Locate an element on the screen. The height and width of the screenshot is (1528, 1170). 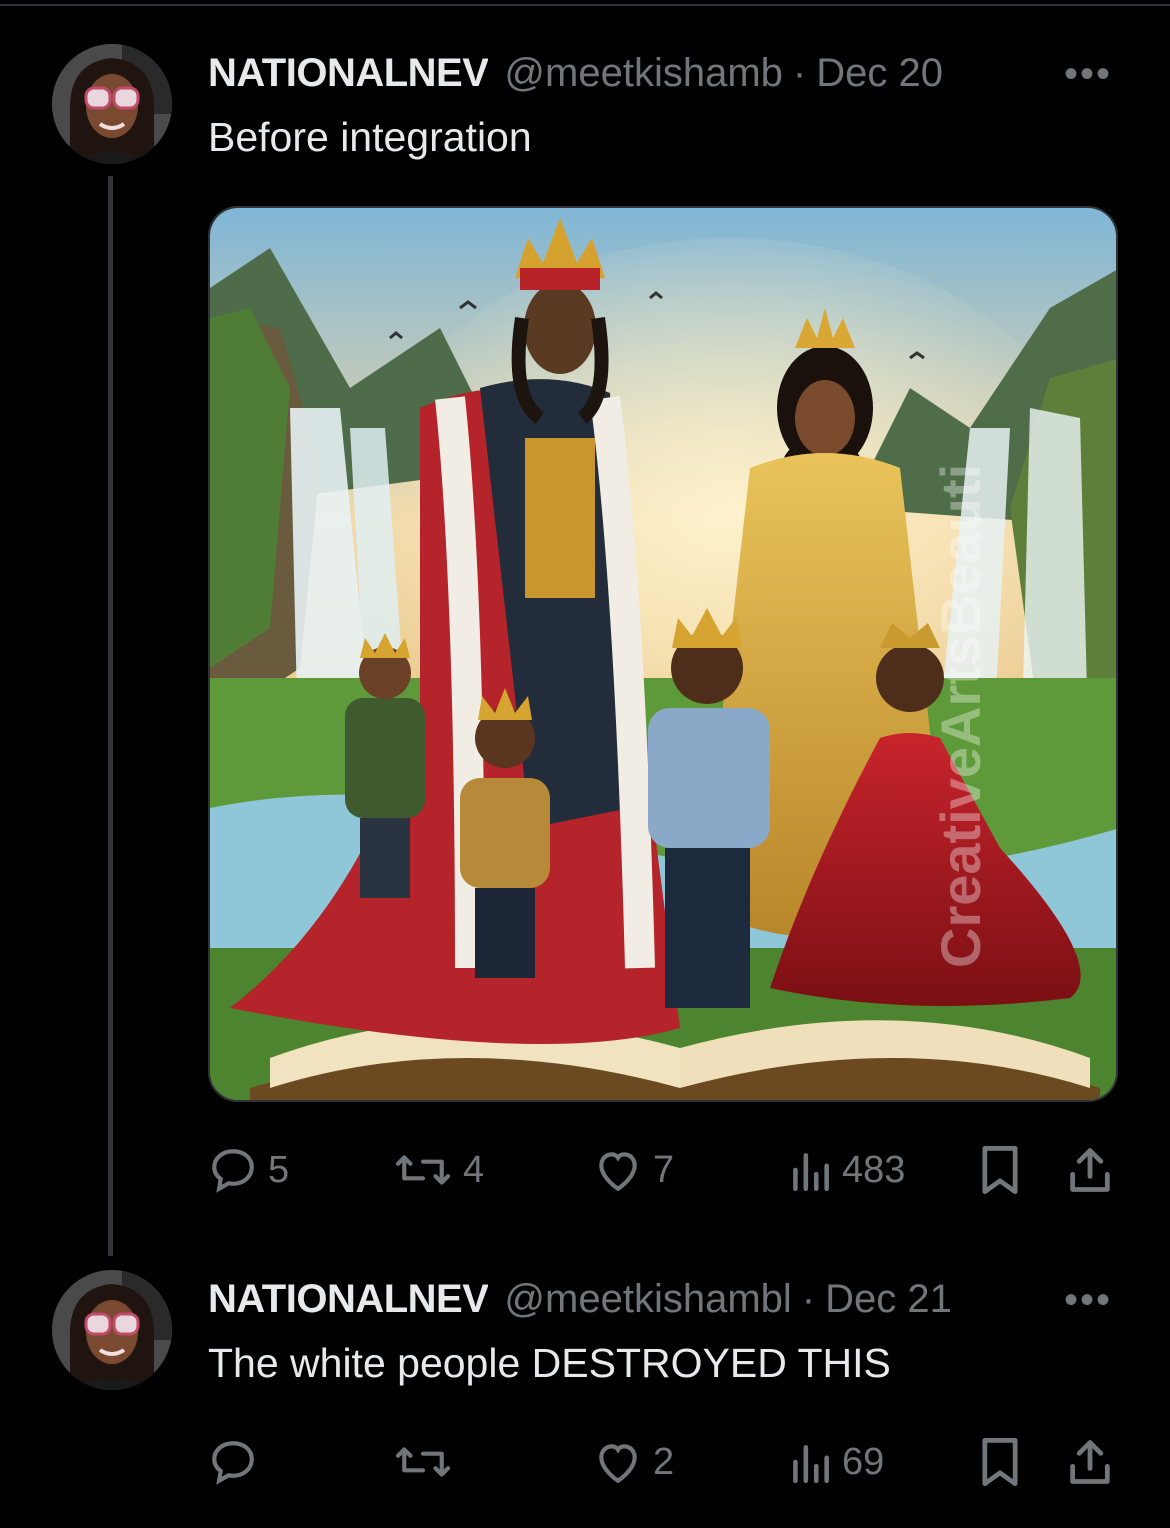
tweet-date: Dec 20 is located at coordinates (879, 73).